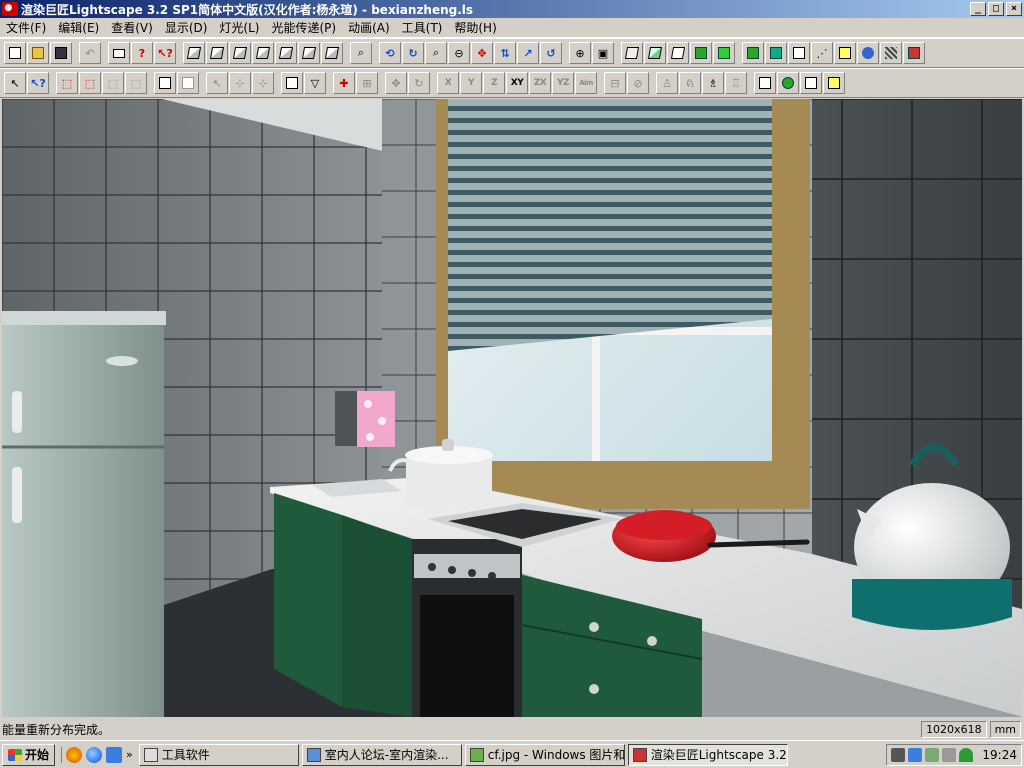 The image size is (1024, 768). I want to click on transform-1-button: ↖, so click(217, 83).